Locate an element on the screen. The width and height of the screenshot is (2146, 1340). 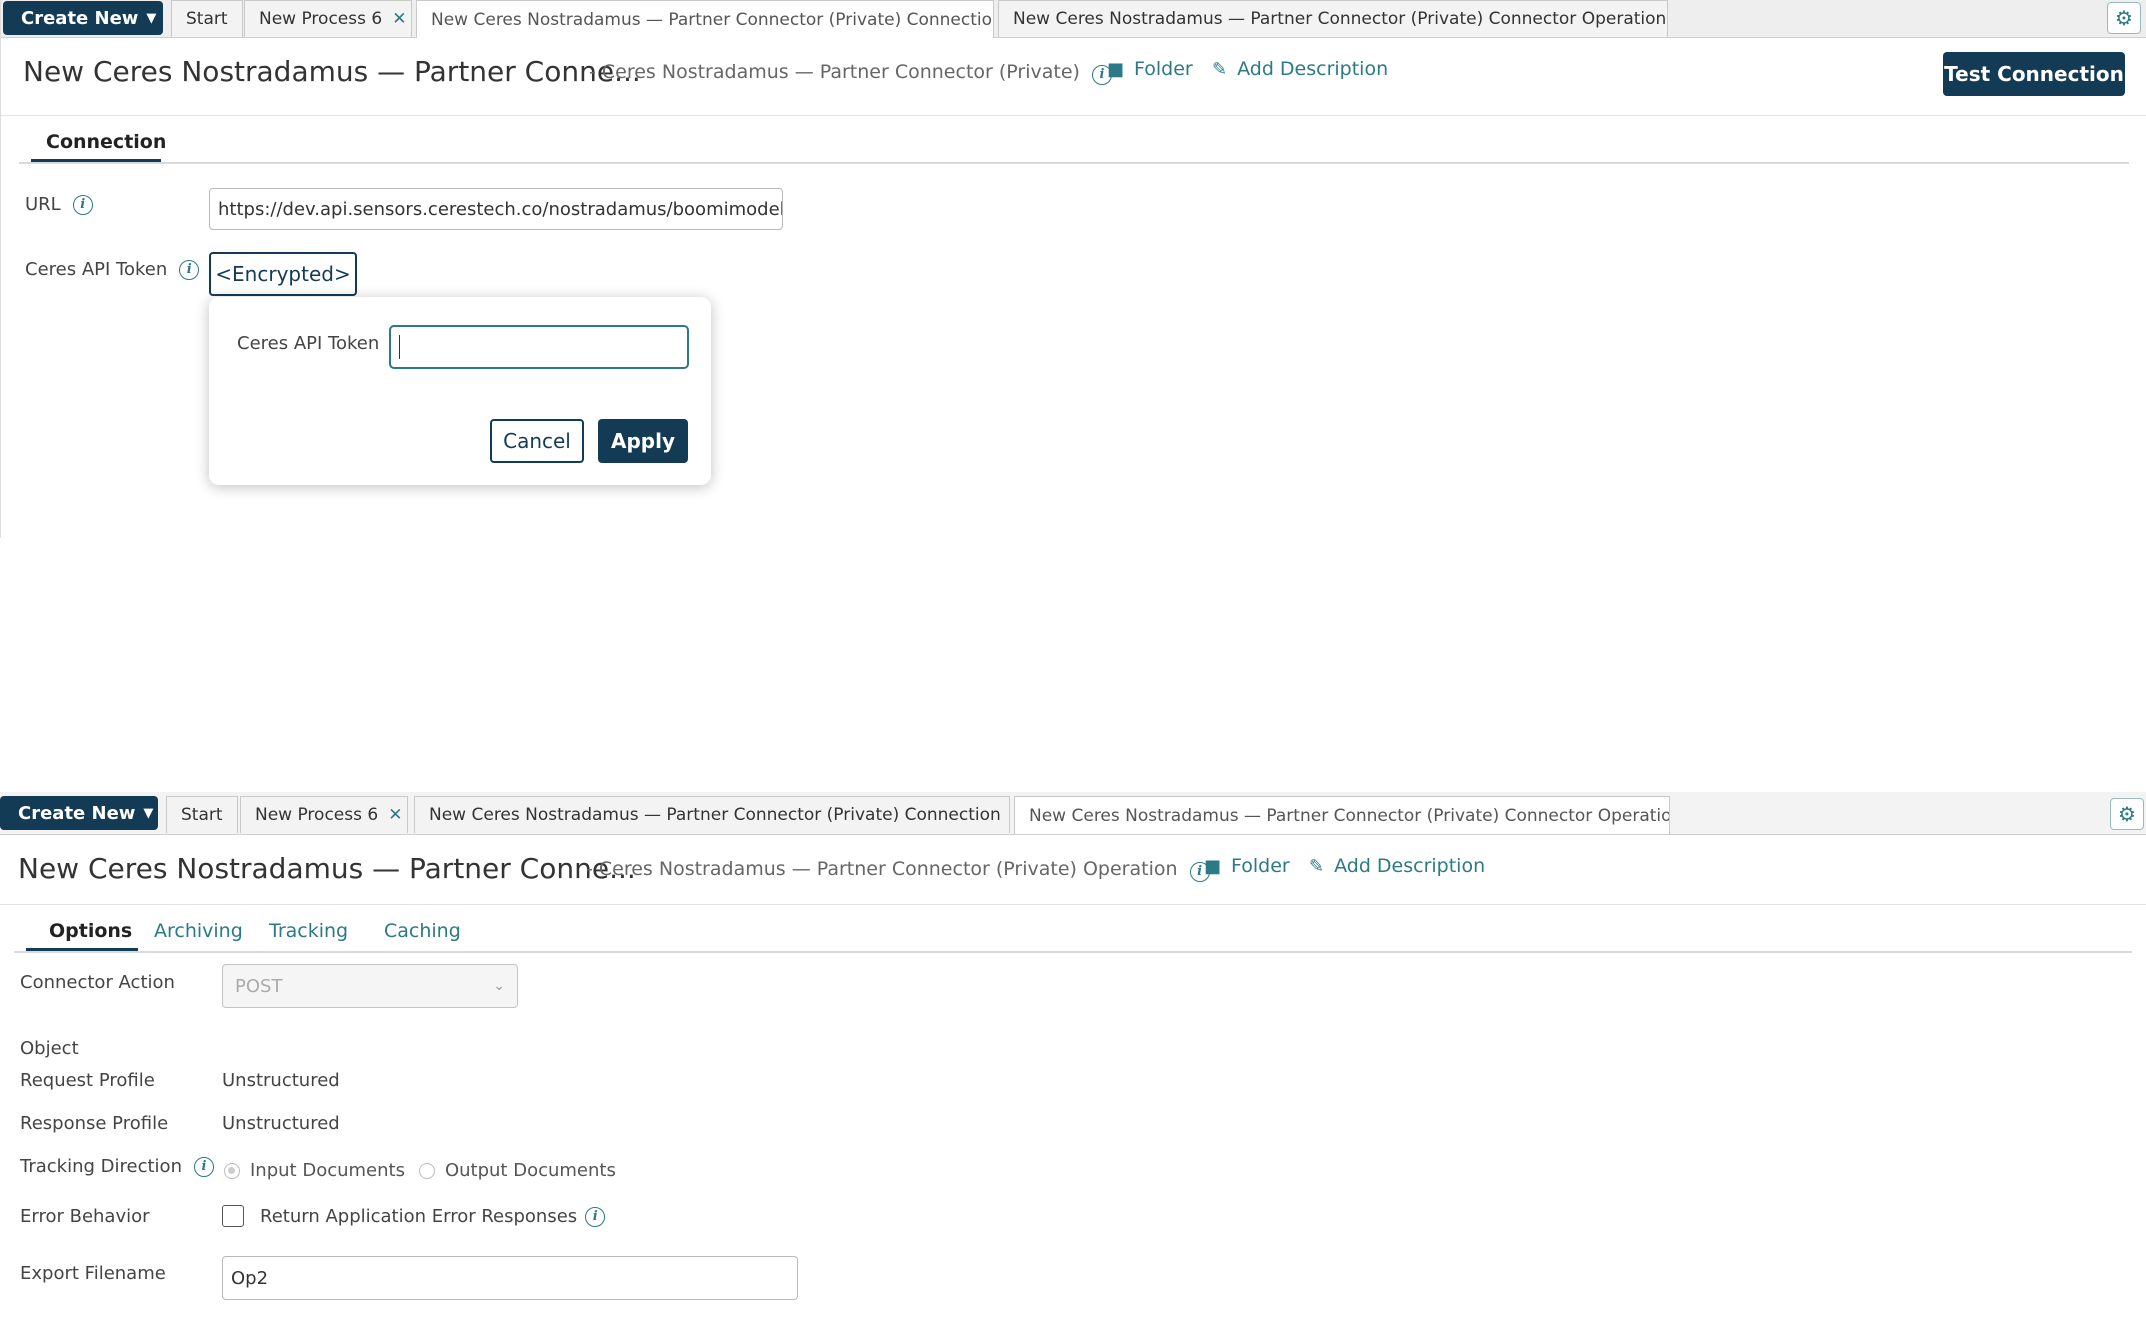
test-connection-button: Test Connection is located at coordinates (2034, 74).